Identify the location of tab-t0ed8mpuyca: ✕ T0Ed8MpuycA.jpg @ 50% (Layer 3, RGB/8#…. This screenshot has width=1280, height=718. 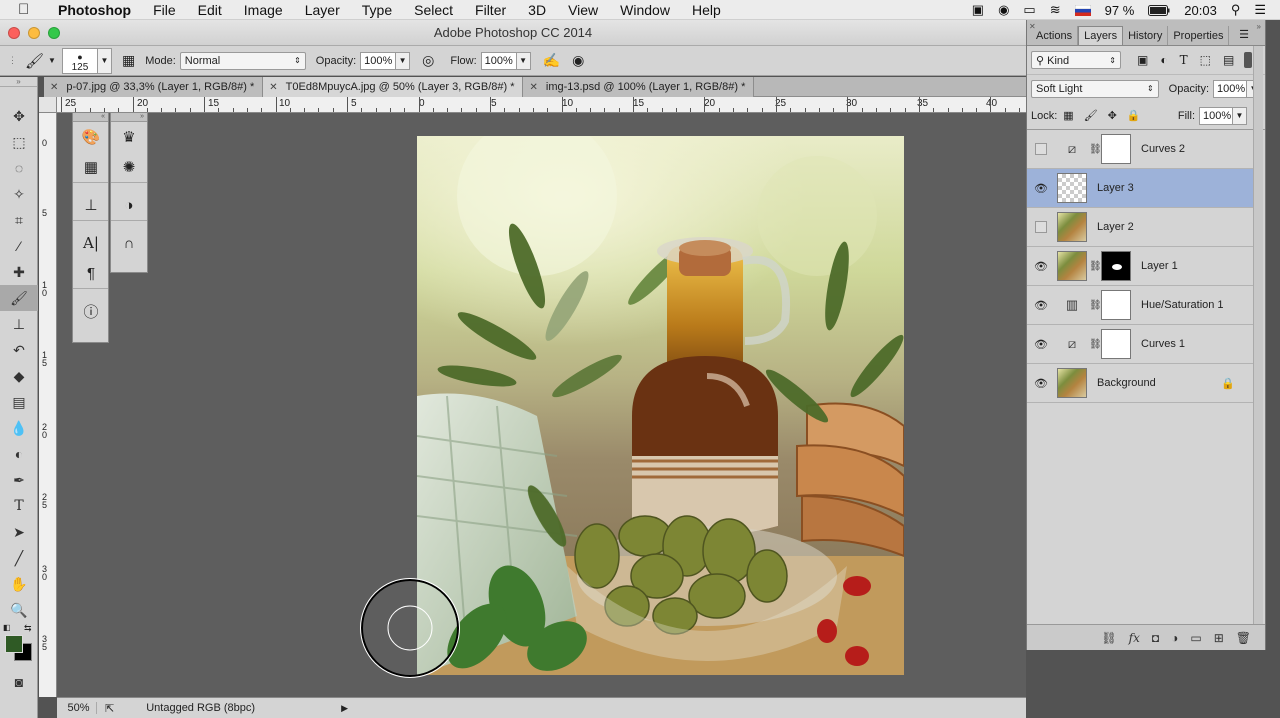
(393, 87).